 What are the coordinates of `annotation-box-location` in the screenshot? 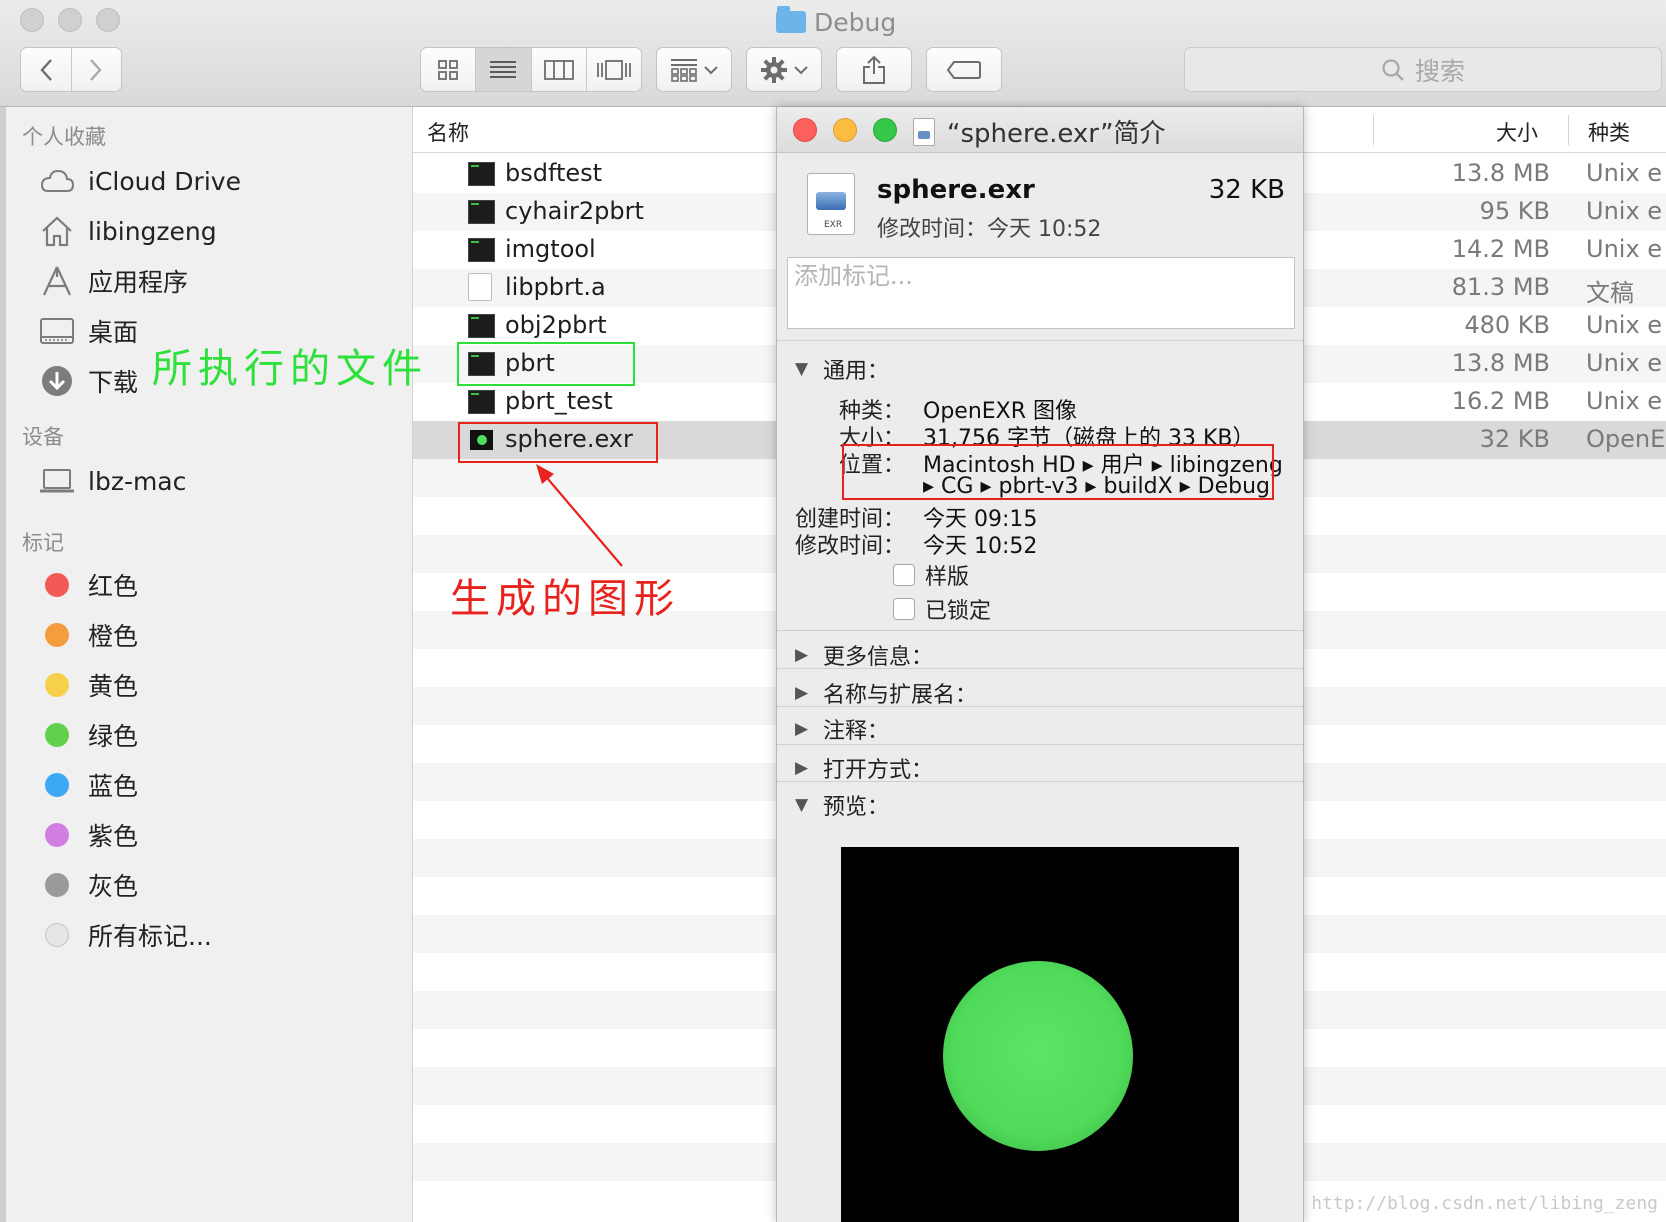 It's located at (1058, 472).